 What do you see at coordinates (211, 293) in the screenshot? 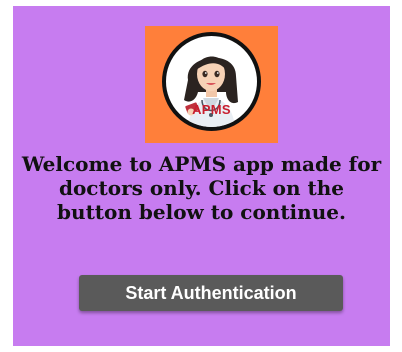
I see `start-authentication-button: Start Authentication` at bounding box center [211, 293].